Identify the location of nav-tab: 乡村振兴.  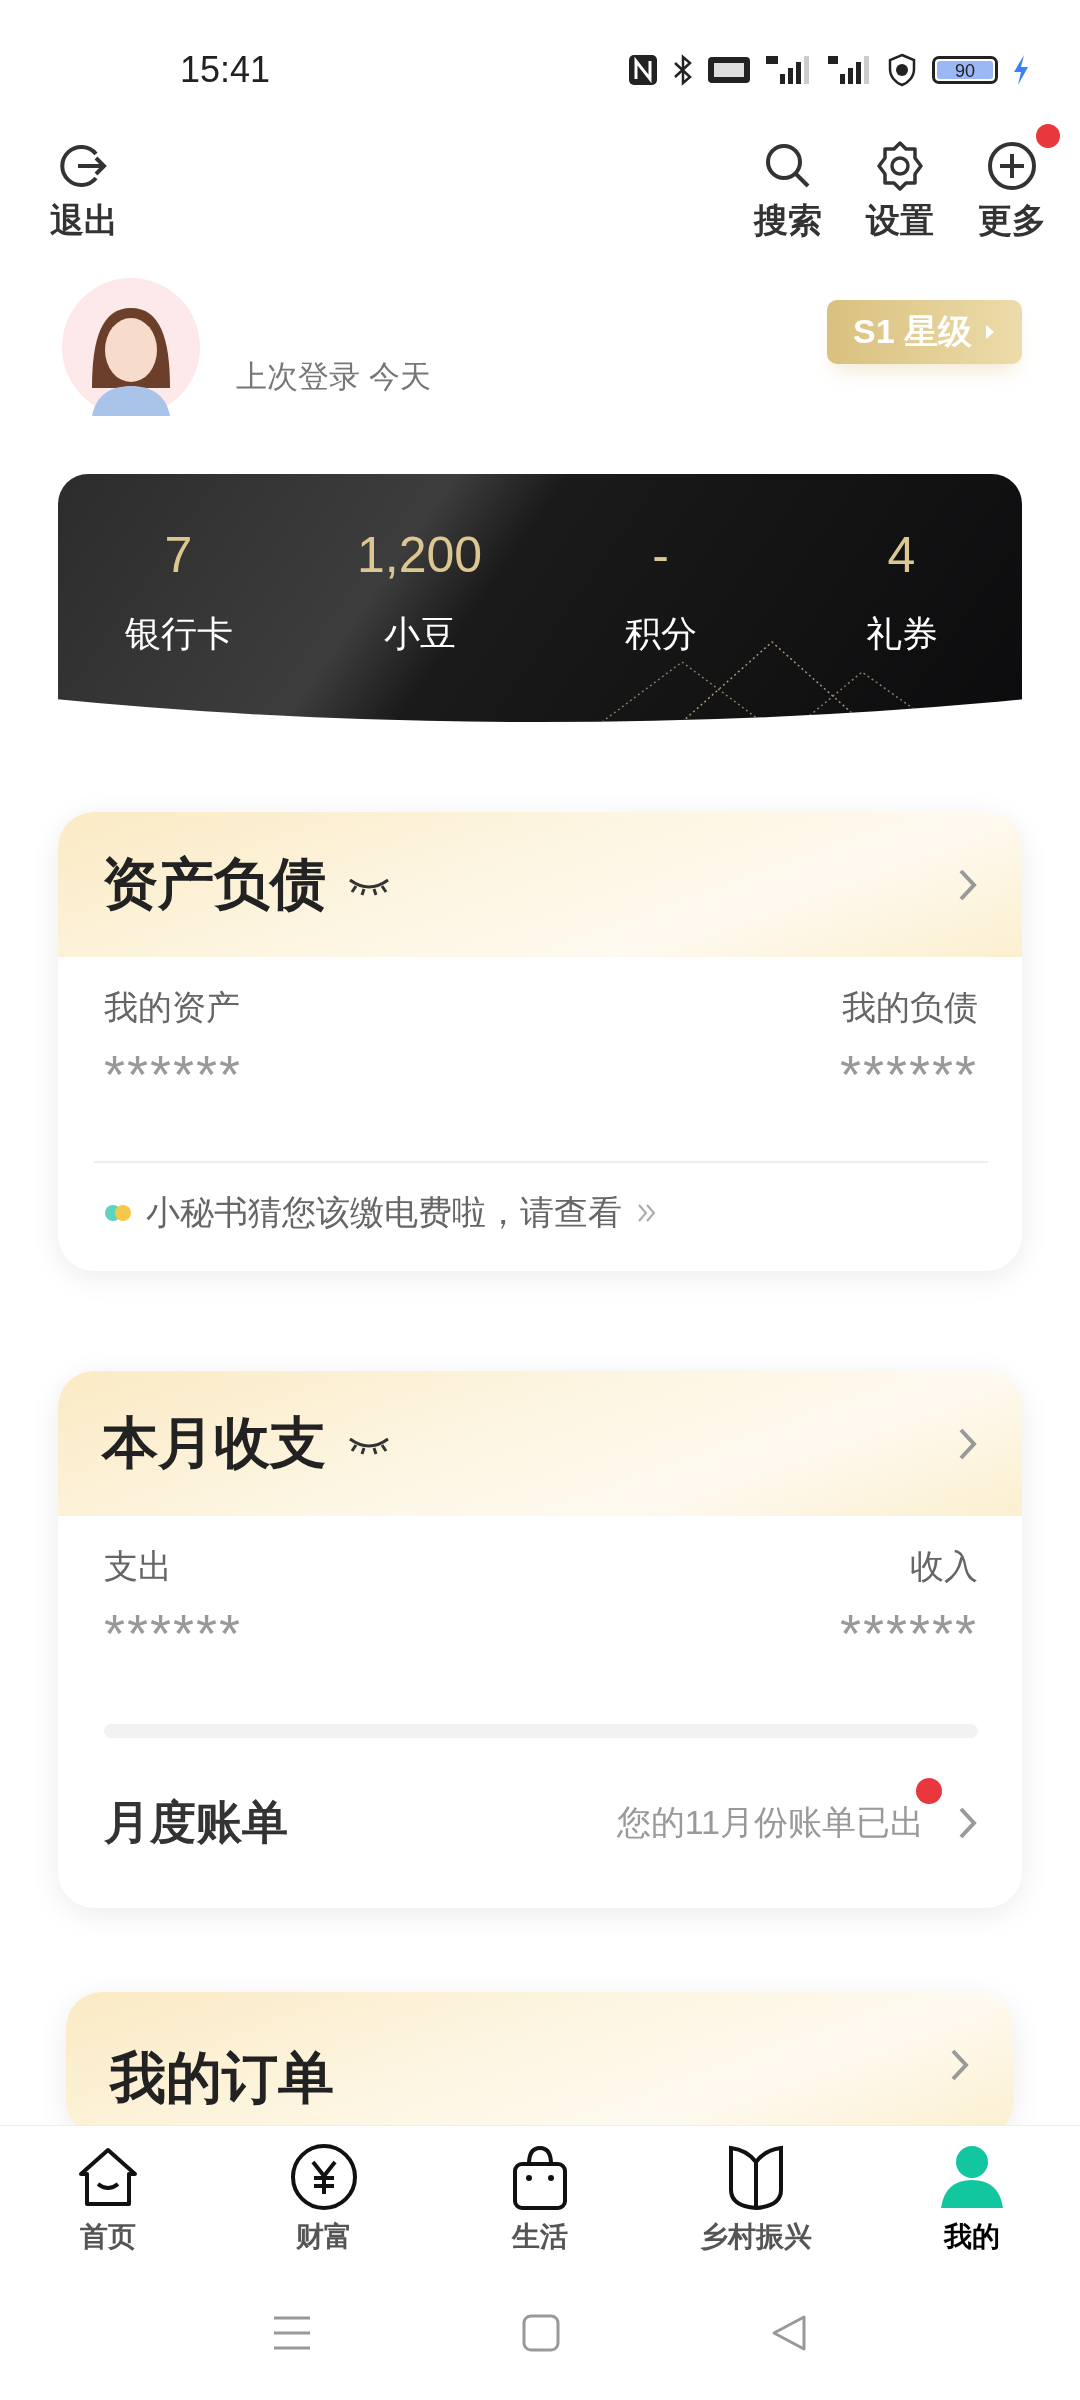
(756, 2211).